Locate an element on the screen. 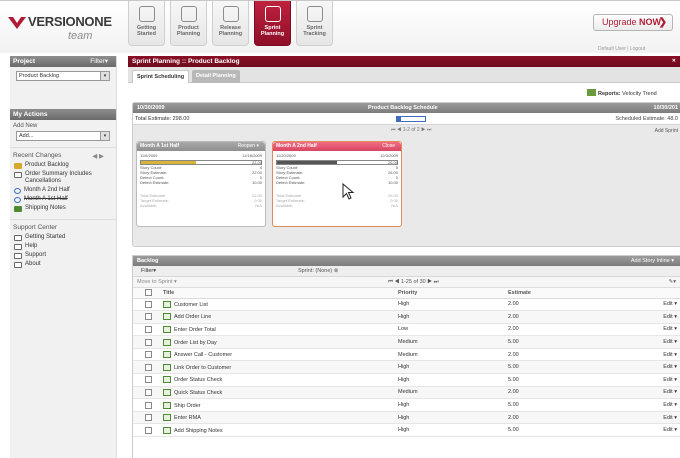  tab-detail-planning: Detail Planning is located at coordinates (216, 76).